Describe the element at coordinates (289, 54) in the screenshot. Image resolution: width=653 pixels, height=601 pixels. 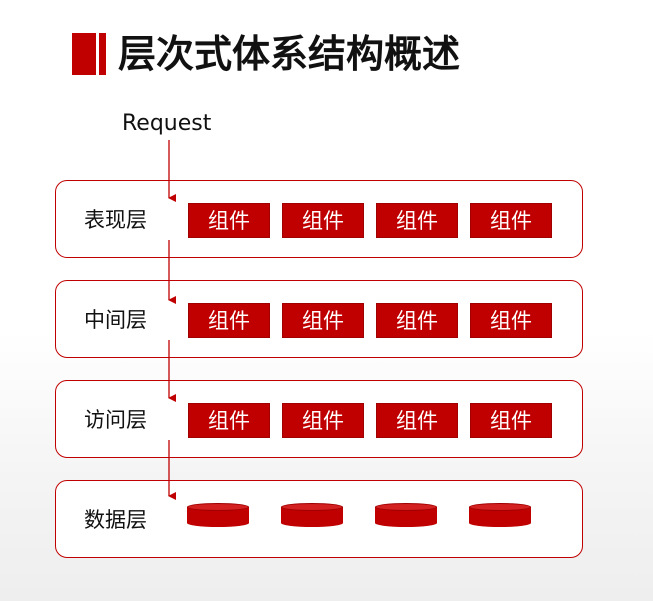
I see `page-title: 层次式体系结构概述` at that location.